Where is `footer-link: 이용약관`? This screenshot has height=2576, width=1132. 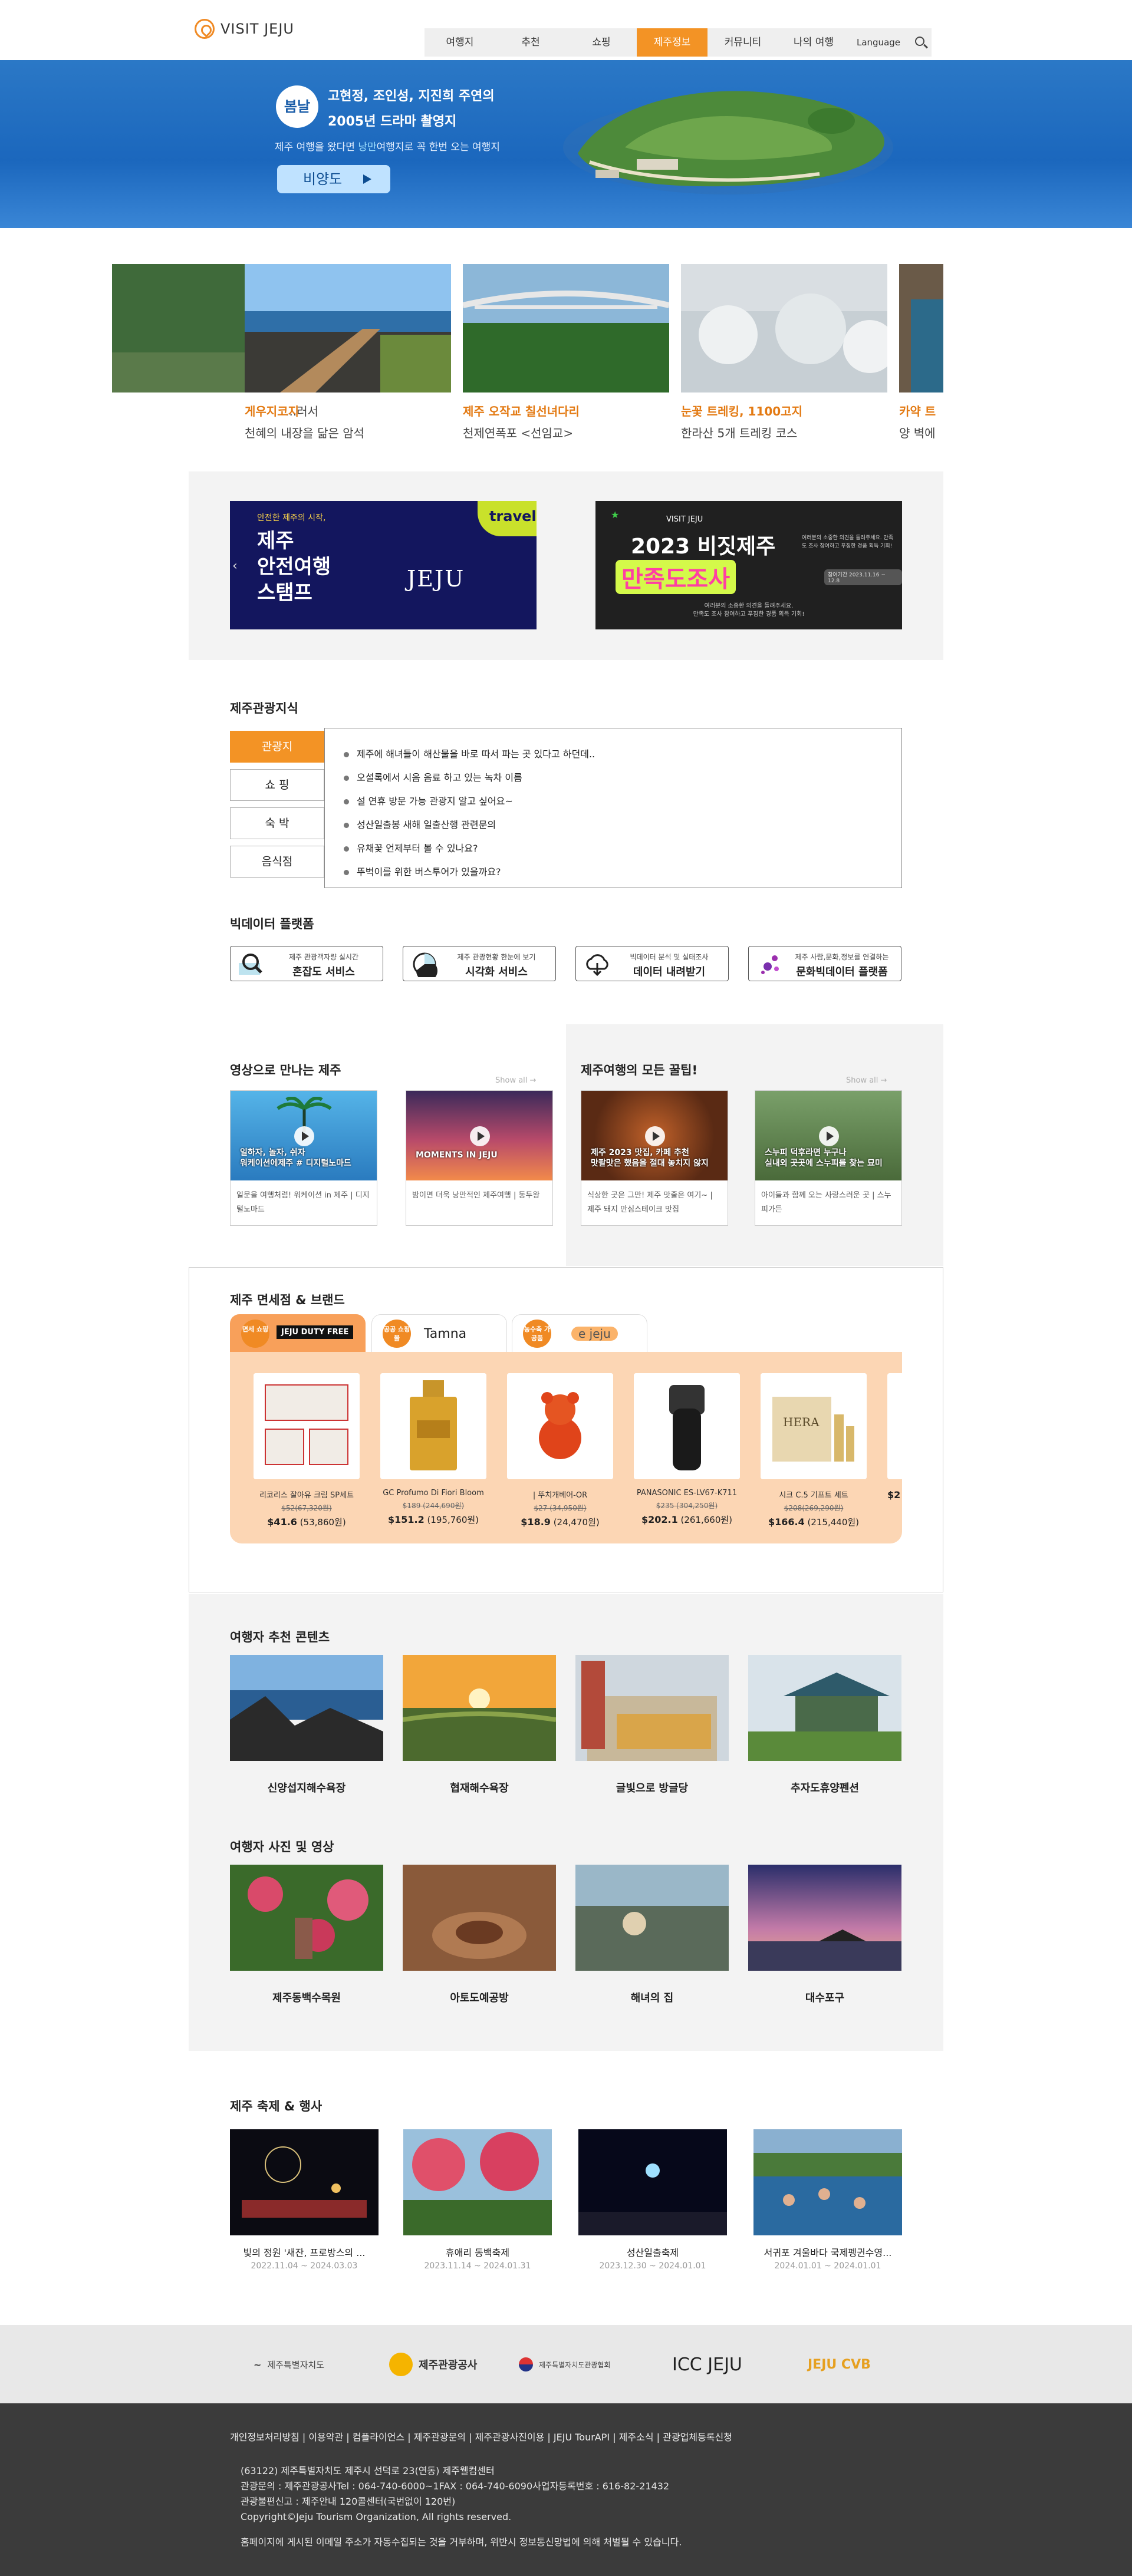 footer-link: 이용약관 is located at coordinates (326, 2438).